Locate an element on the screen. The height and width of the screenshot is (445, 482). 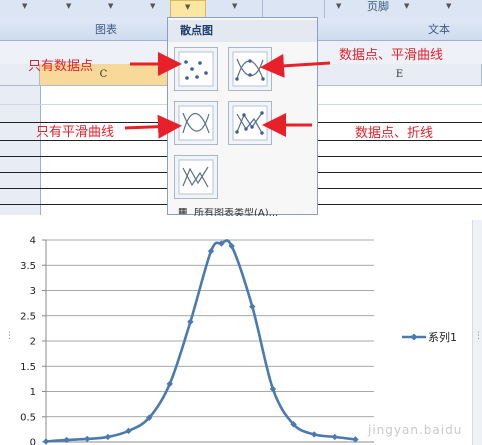
y-tick-label: 3.5 is located at coordinates (28, 266).